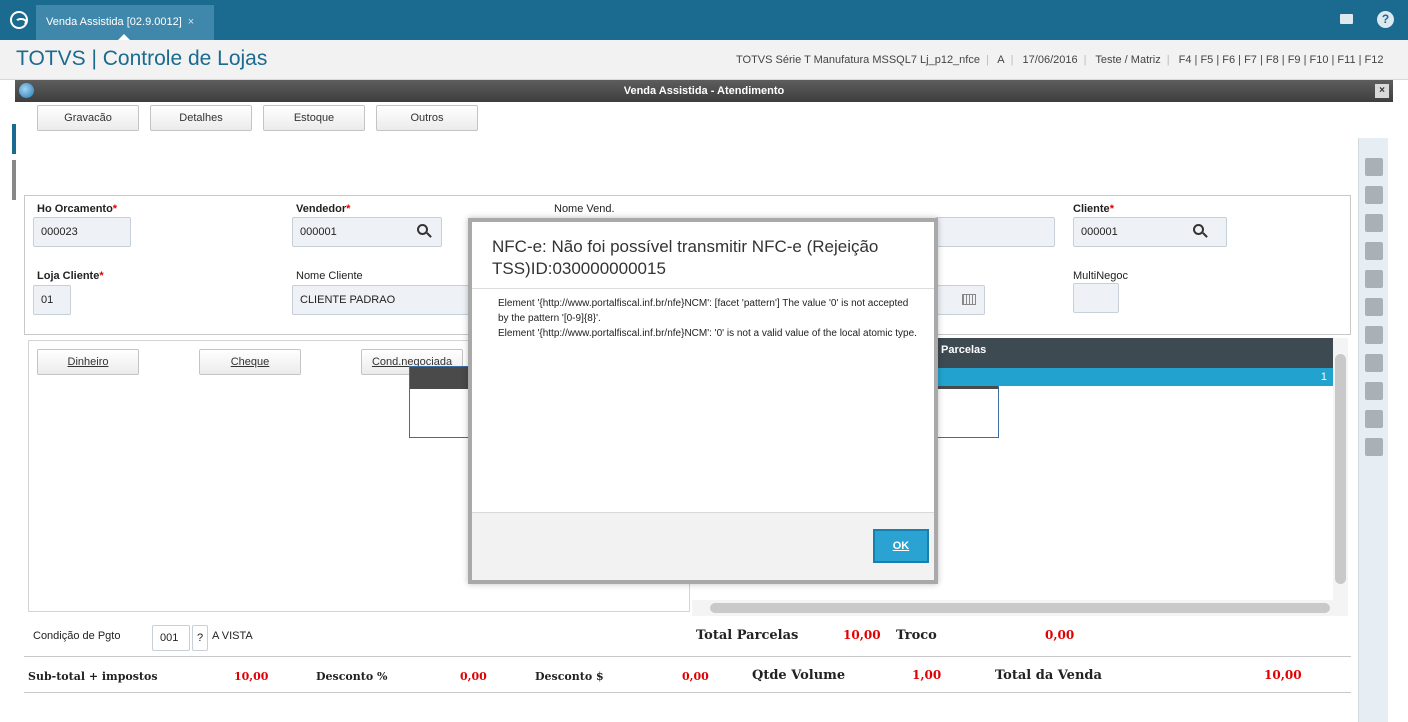 This screenshot has height=722, width=1408. What do you see at coordinates (323, 209) in the screenshot?
I see `vendedor-label: Vendedor*` at bounding box center [323, 209].